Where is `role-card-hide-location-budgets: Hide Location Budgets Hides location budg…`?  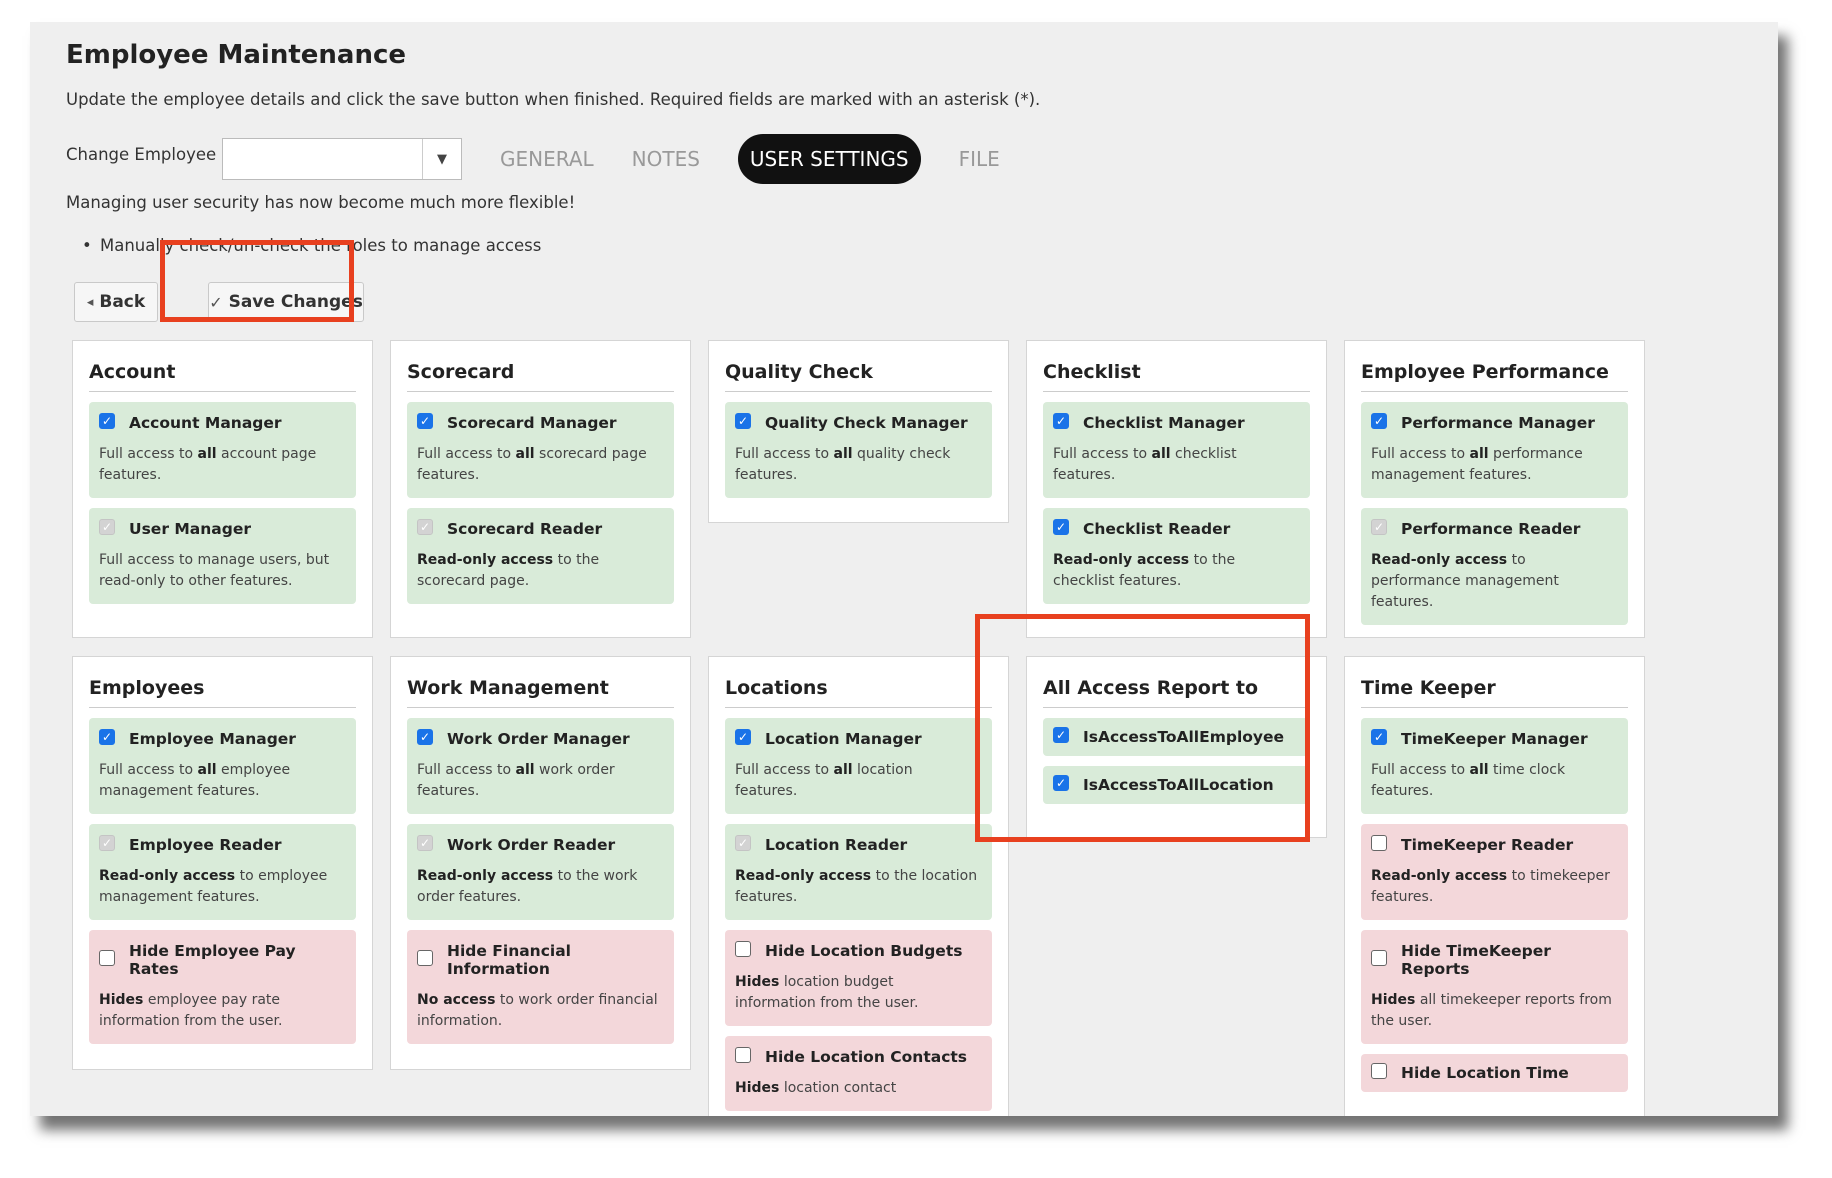
role-card-hide-location-budgets: Hide Location Budgets Hides location budg… is located at coordinates (858, 978).